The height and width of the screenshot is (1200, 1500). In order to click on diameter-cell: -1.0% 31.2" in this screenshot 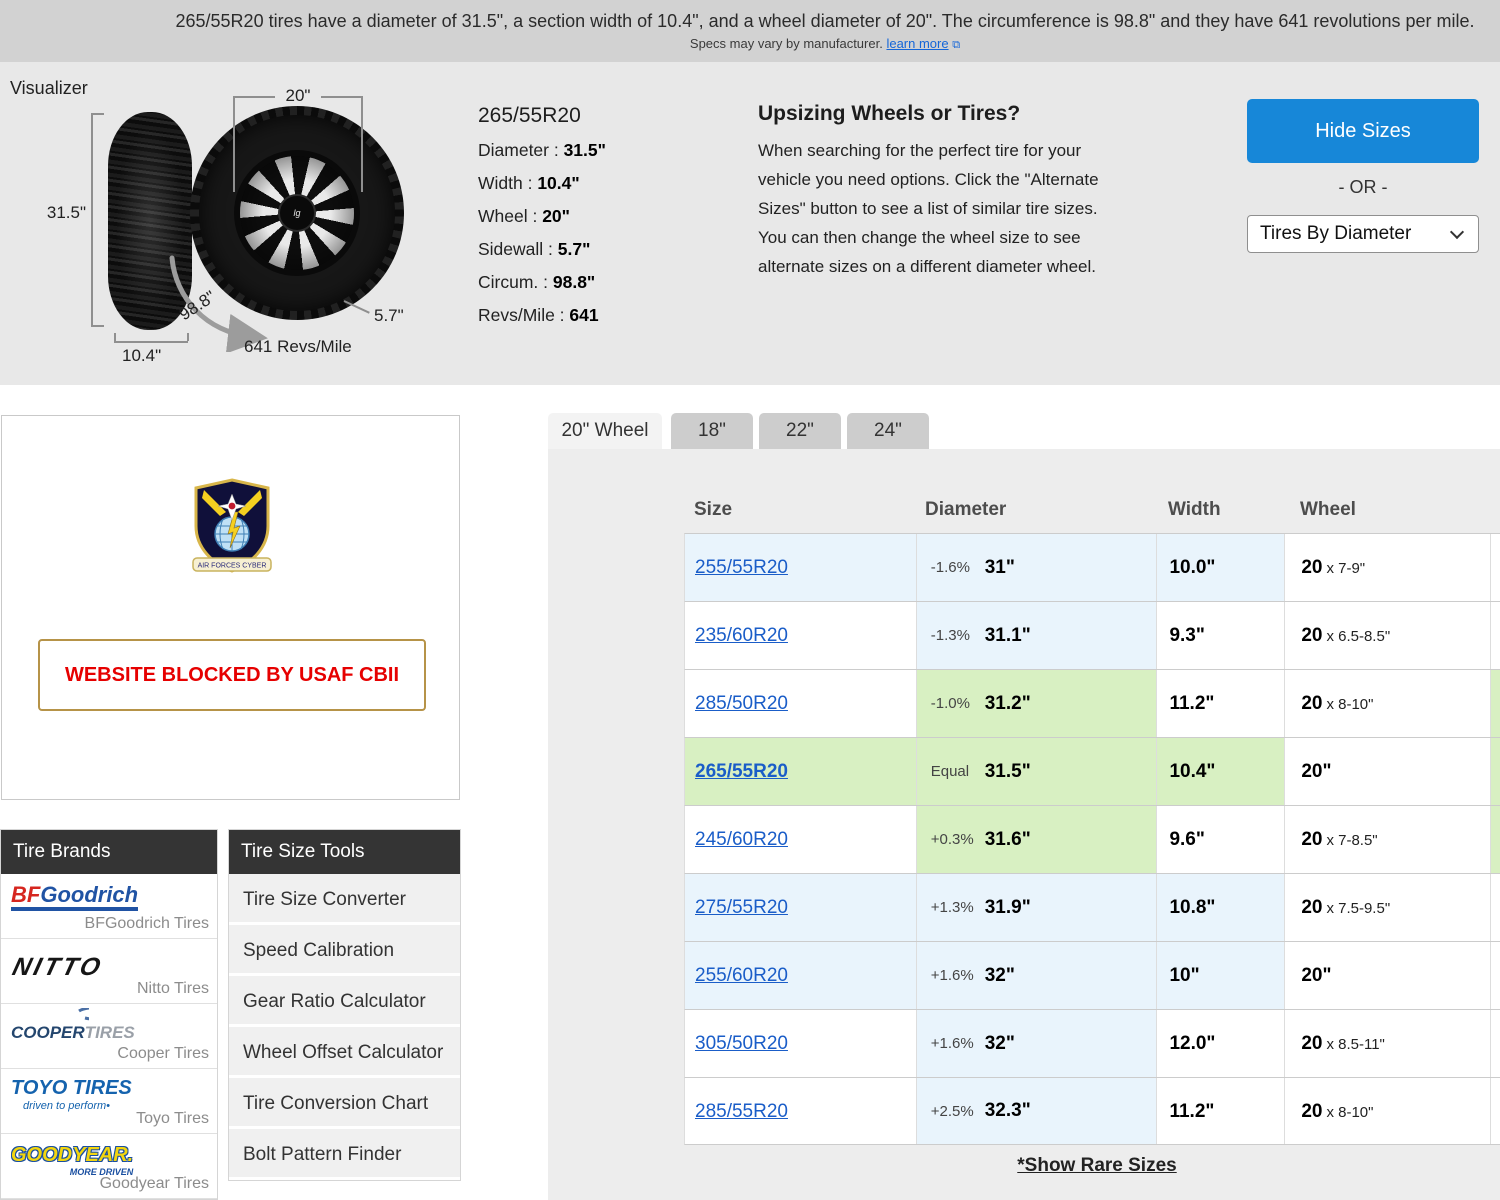, I will do `click(1036, 703)`.